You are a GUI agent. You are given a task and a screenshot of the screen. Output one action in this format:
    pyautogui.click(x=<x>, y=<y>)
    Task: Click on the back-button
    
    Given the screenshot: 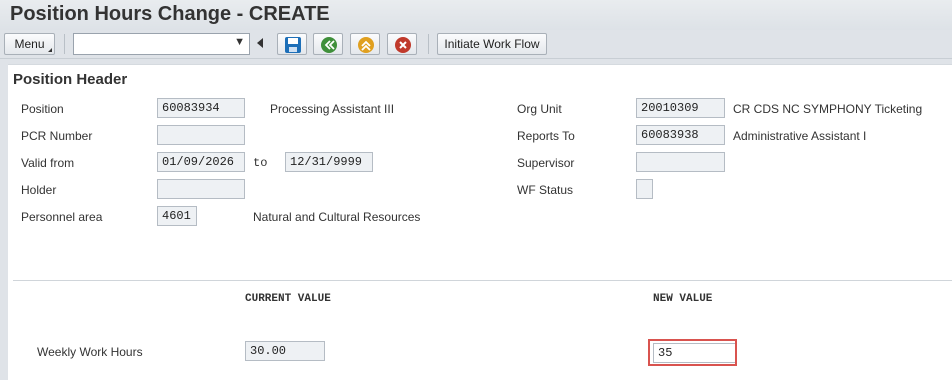 What is the action you would take?
    pyautogui.click(x=328, y=44)
    